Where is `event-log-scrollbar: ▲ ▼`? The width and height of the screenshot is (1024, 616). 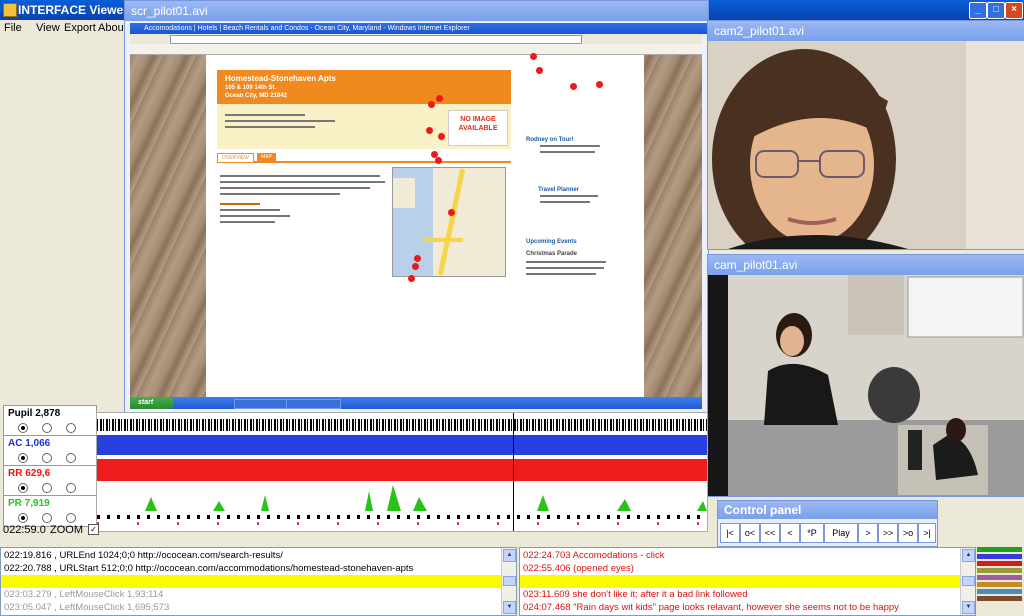
event-log-scrollbar: ▲ ▼ is located at coordinates (508, 581).